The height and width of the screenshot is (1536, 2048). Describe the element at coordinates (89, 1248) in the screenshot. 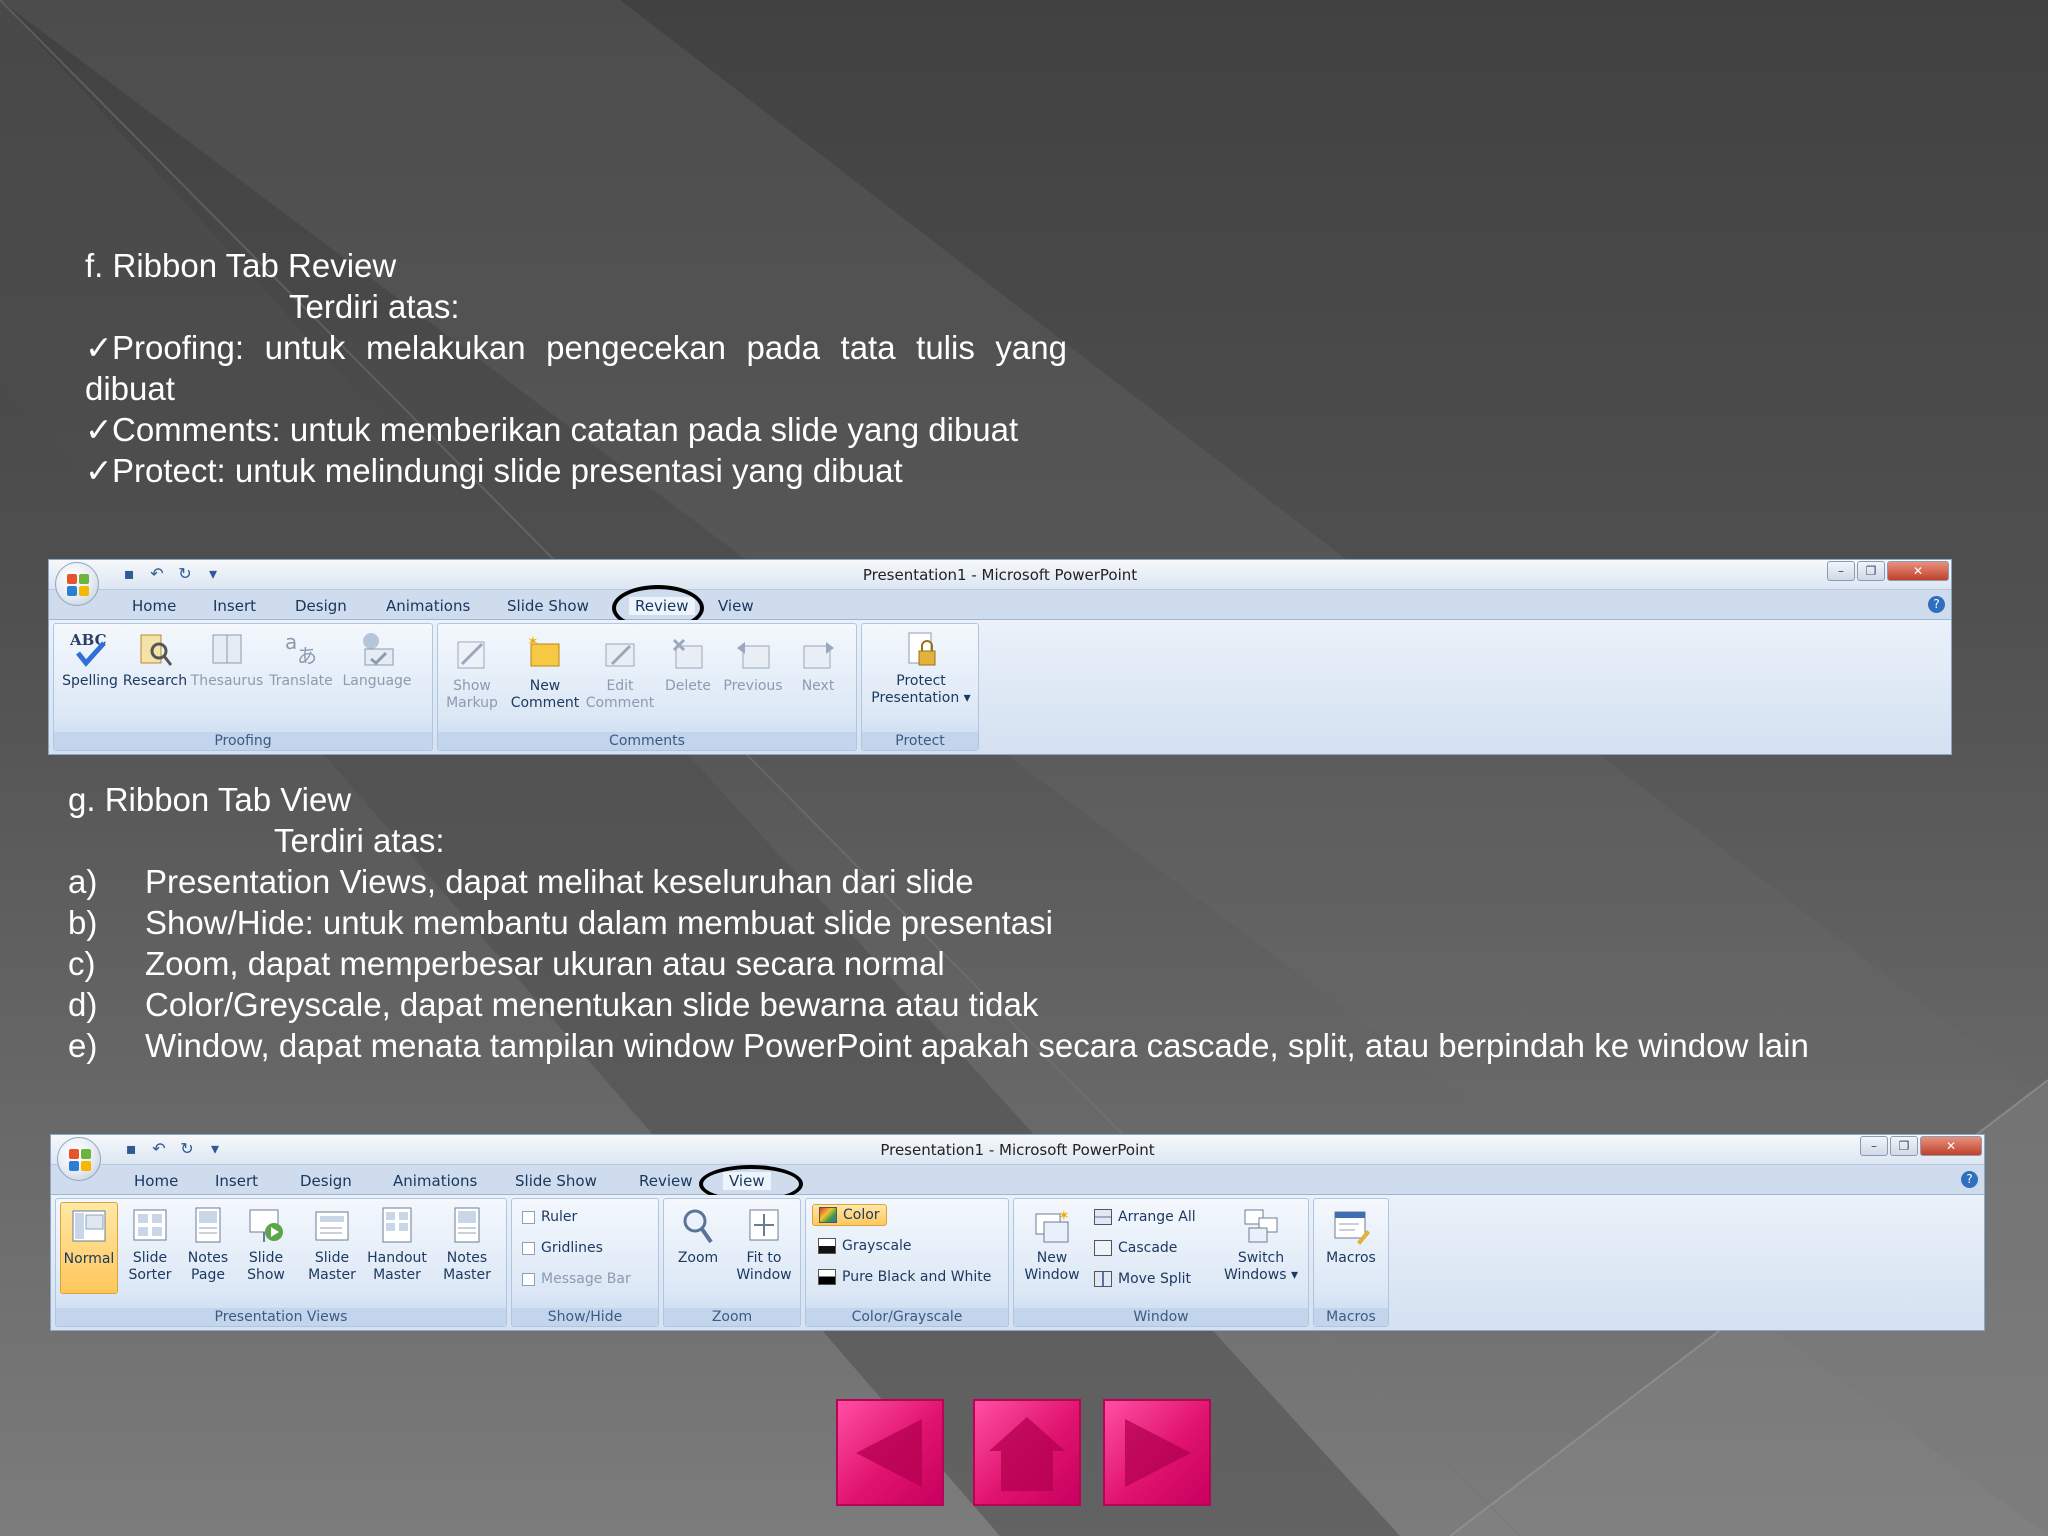

I see `normal-view-button: Normal` at that location.